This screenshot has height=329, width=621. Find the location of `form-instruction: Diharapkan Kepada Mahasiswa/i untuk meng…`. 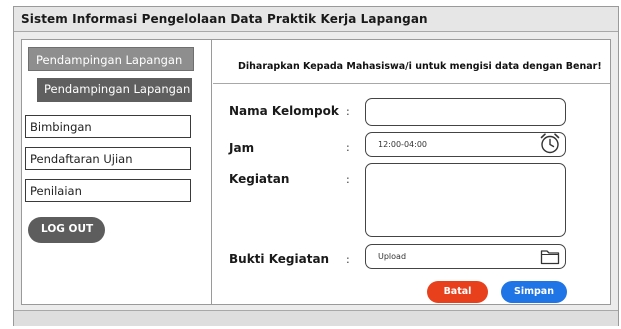

form-instruction: Diharapkan Kepada Mahasiswa/i untuk meng… is located at coordinates (420, 66).